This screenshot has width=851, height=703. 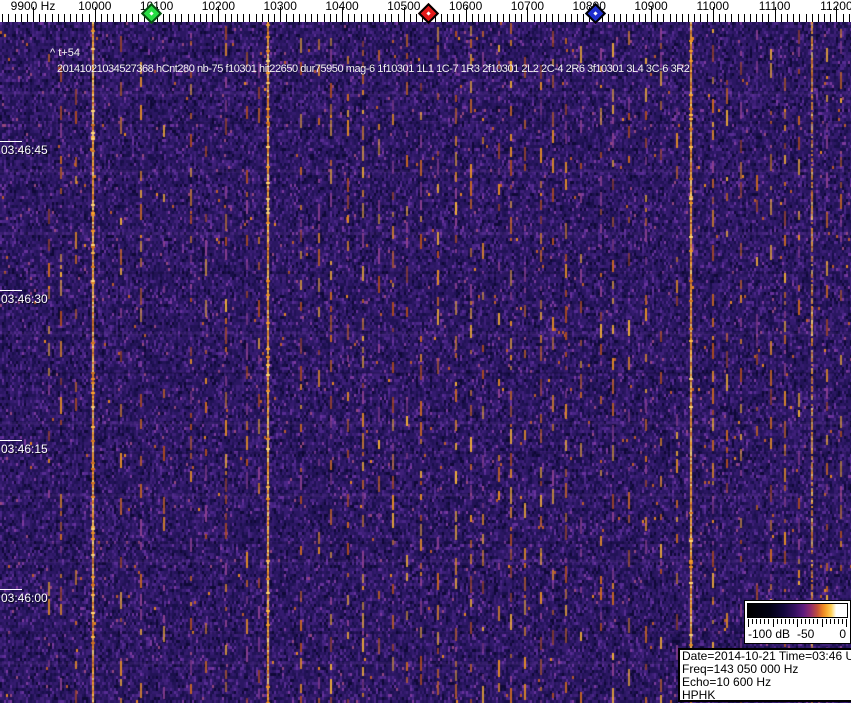 I want to click on freq-tick-label: 10500, so click(x=404, y=6).